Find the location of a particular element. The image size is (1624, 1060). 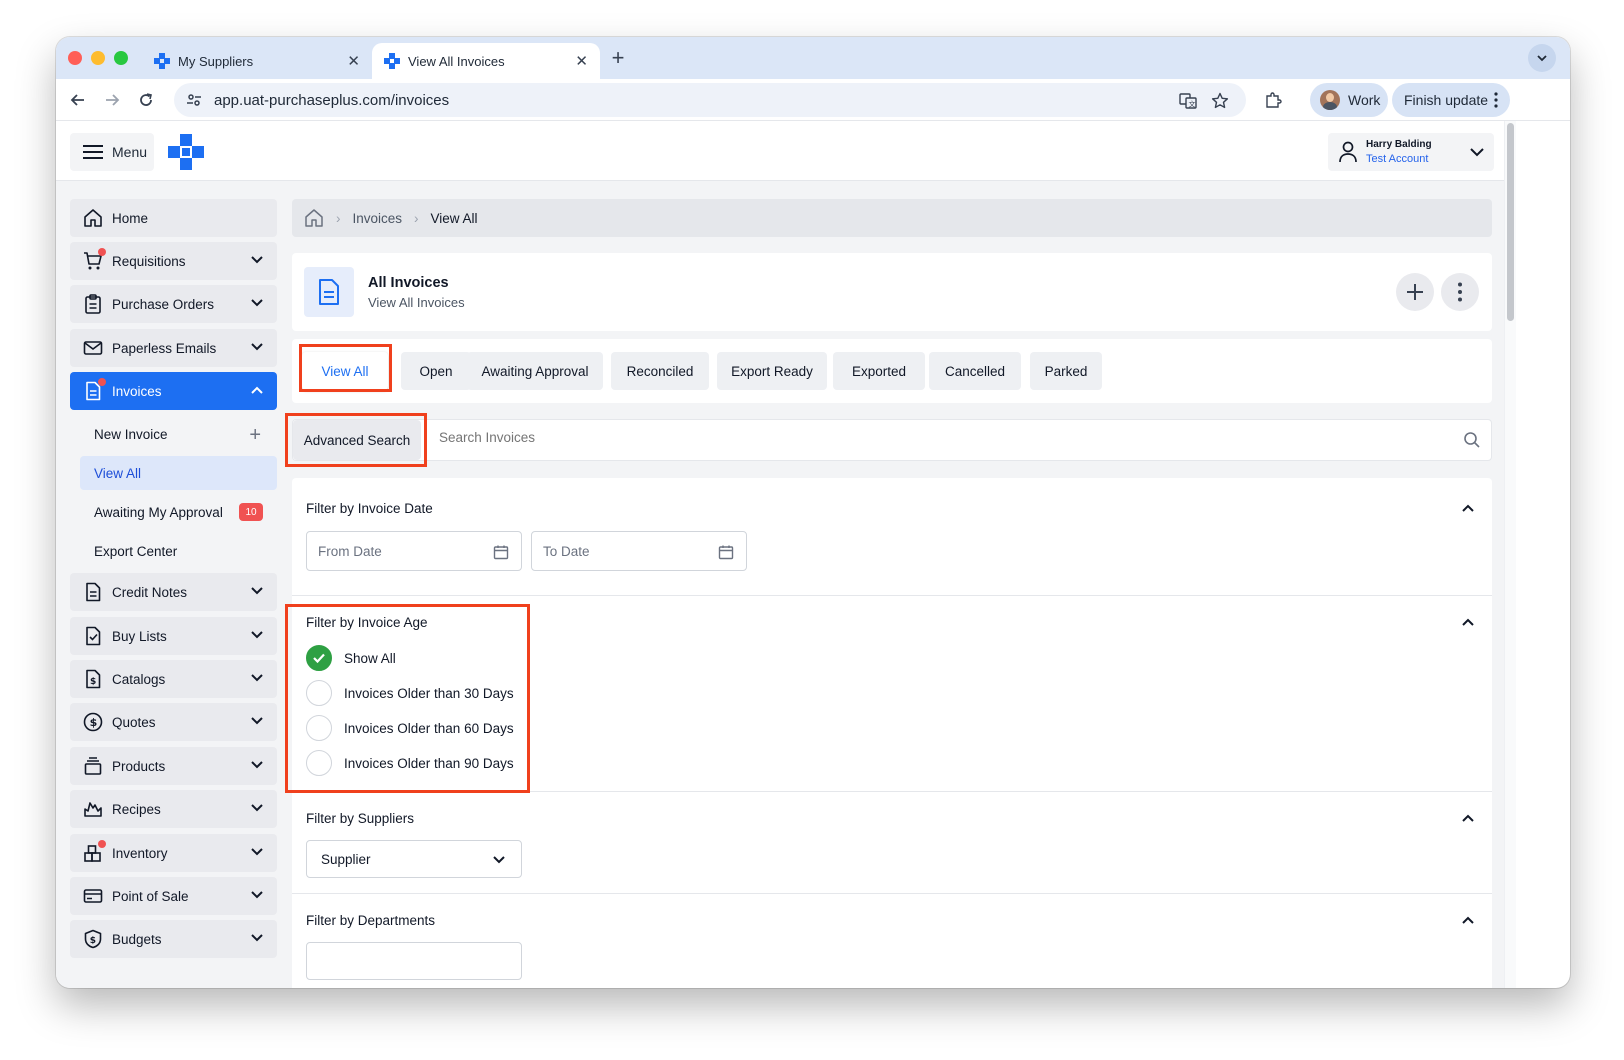

advanced-search-button: Advanced Search is located at coordinates (357, 440).